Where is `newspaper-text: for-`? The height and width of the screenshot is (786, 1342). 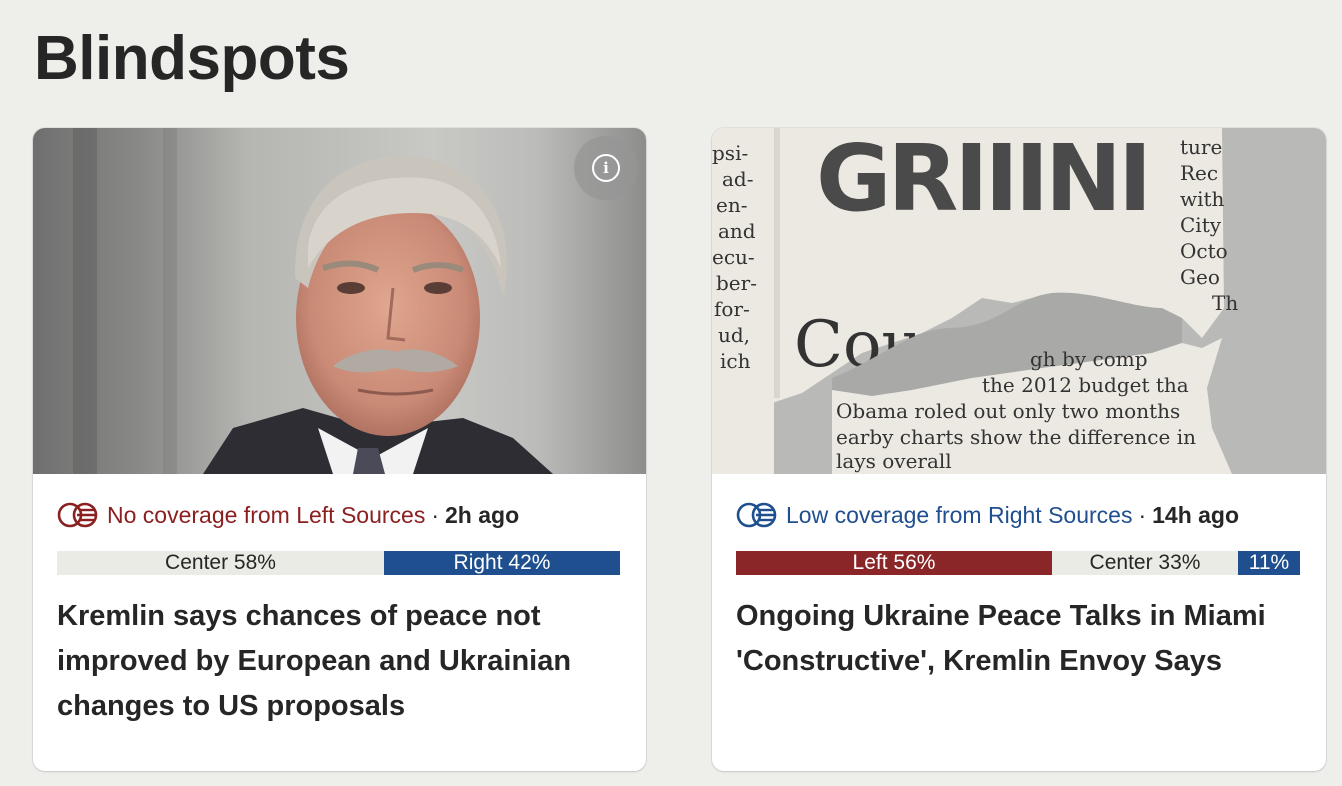
newspaper-text: for- is located at coordinates (732, 309).